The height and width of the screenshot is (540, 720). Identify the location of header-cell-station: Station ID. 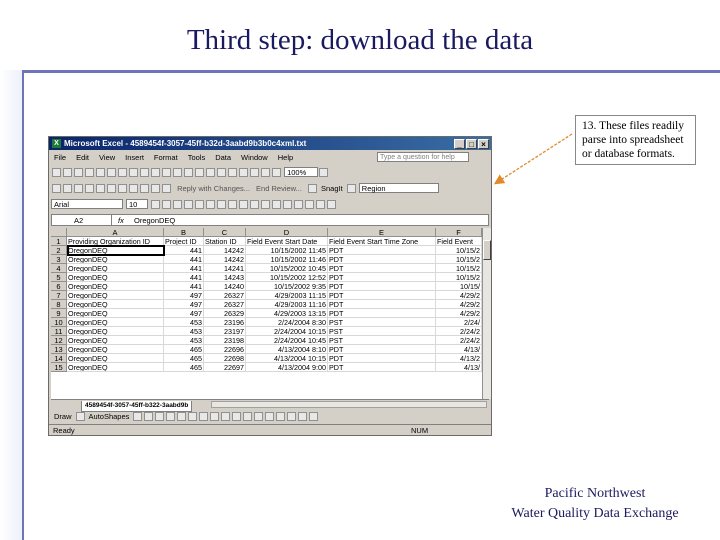
(225, 241).